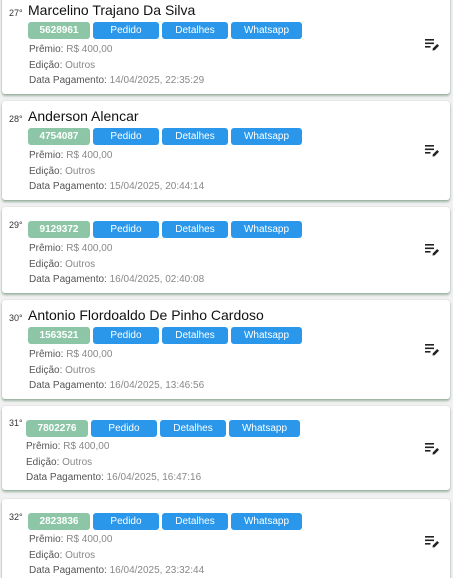 This screenshot has height=578, width=453. What do you see at coordinates (16, 225) in the screenshot?
I see `rank-label: 29°` at bounding box center [16, 225].